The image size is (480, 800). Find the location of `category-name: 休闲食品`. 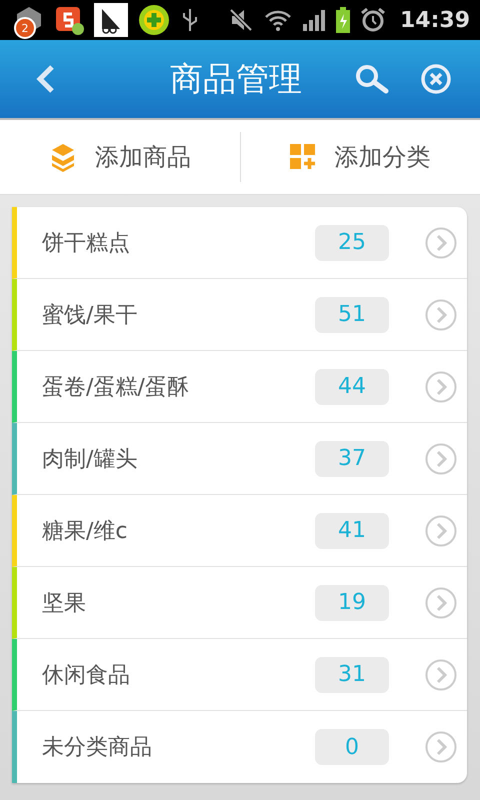

category-name: 休闲食品 is located at coordinates (86, 676).